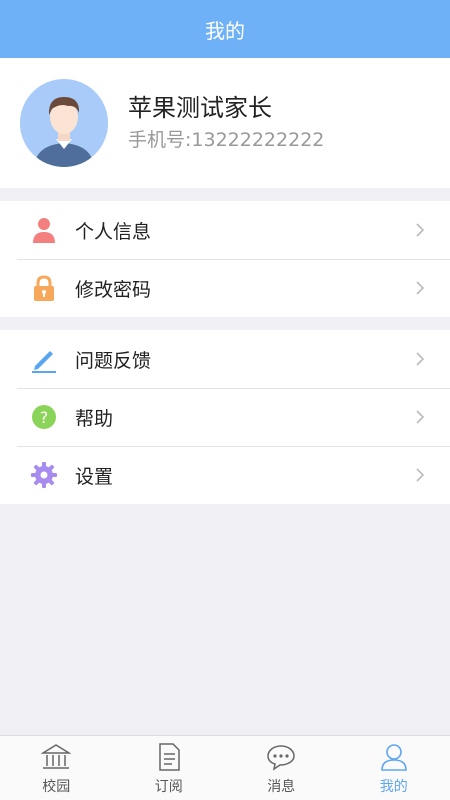 This screenshot has height=800, width=450. What do you see at coordinates (94, 476) in the screenshot?
I see `menu-item-label: 设置` at bounding box center [94, 476].